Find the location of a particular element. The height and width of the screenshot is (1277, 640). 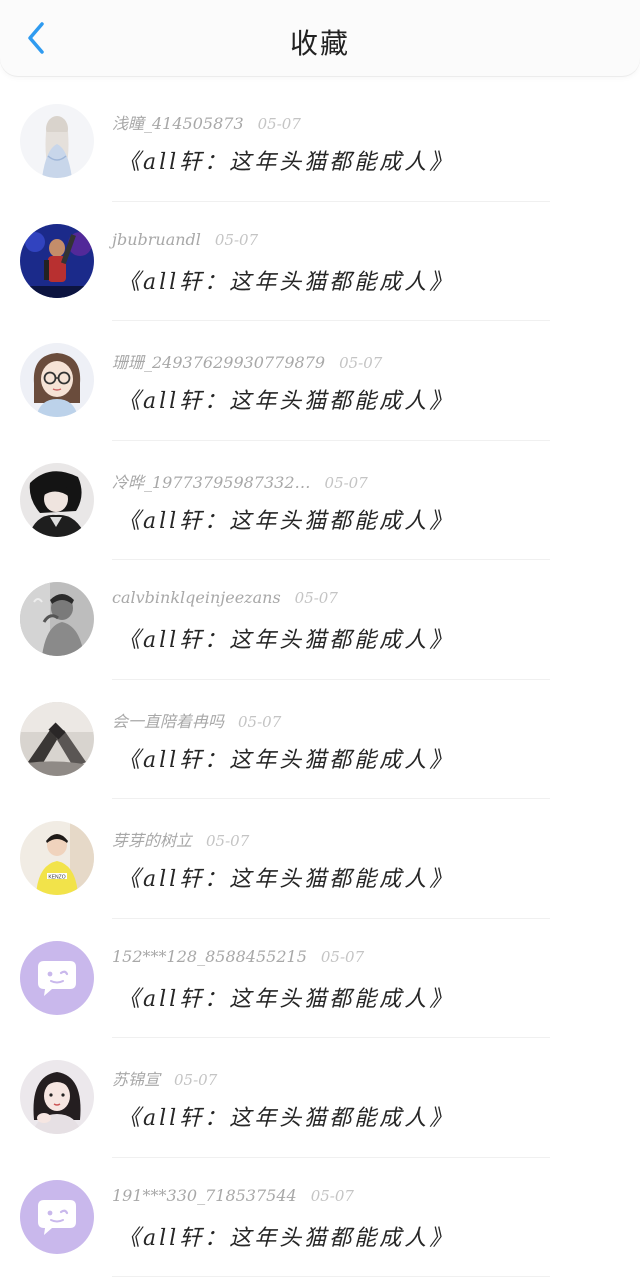

item-meta: calvbinklqeinjeezans 05-07 is located at coordinates (225, 597).